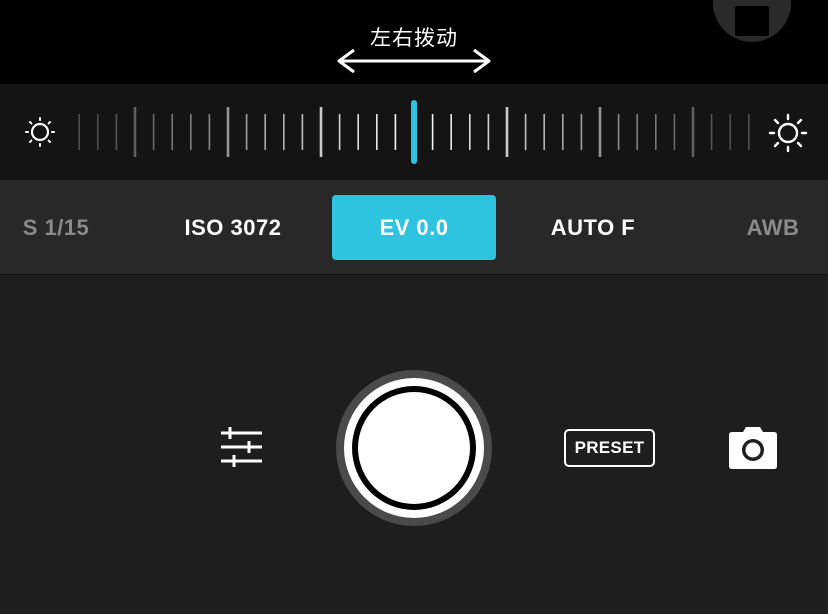 The image size is (828, 614). What do you see at coordinates (242, 447) in the screenshot?
I see `sliders-icon` at bounding box center [242, 447].